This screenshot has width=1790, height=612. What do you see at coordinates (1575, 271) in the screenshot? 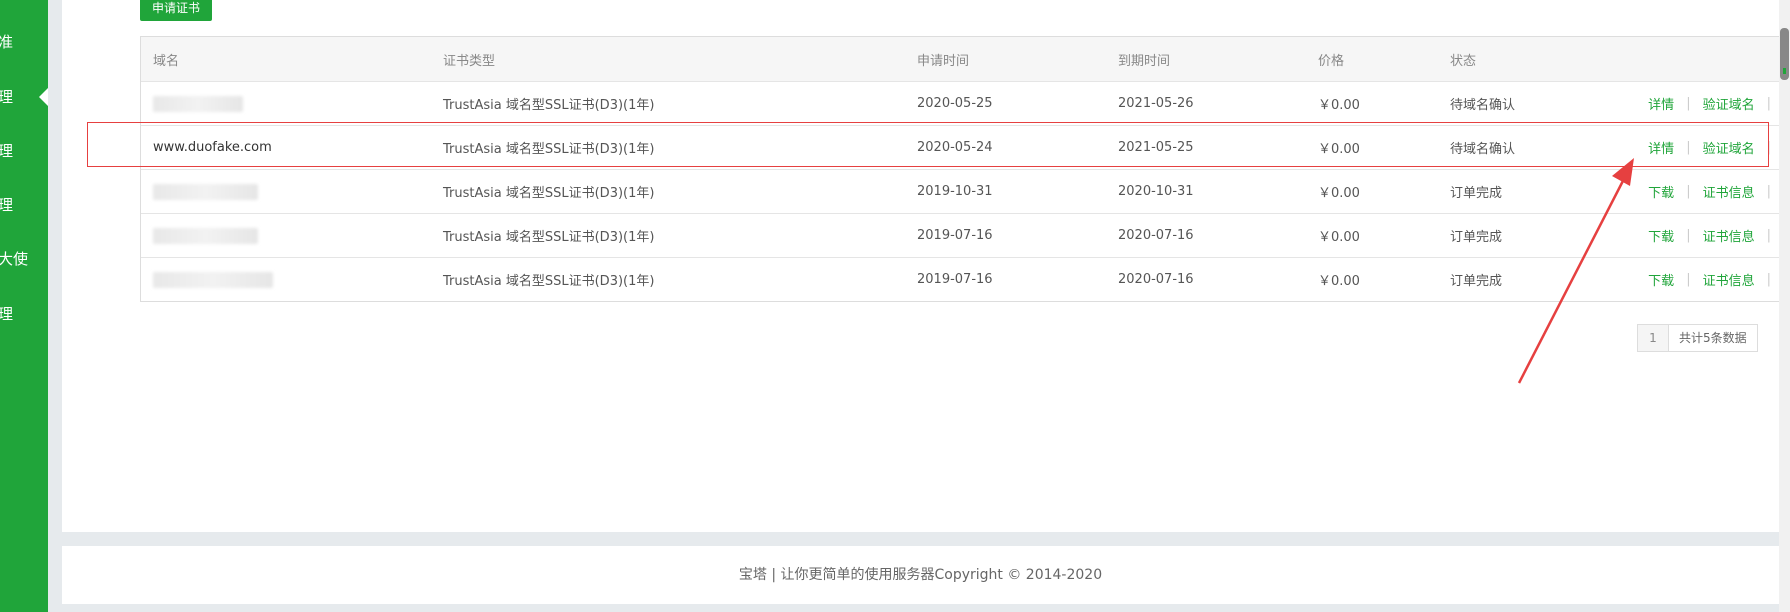
I see `annotation-arrow-icon` at bounding box center [1575, 271].